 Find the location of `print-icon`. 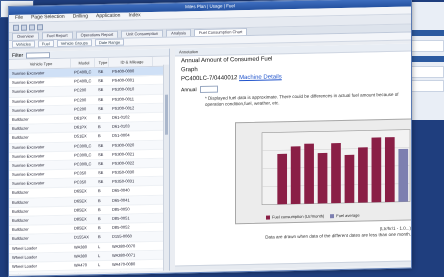

print-icon is located at coordinates (40, 27).